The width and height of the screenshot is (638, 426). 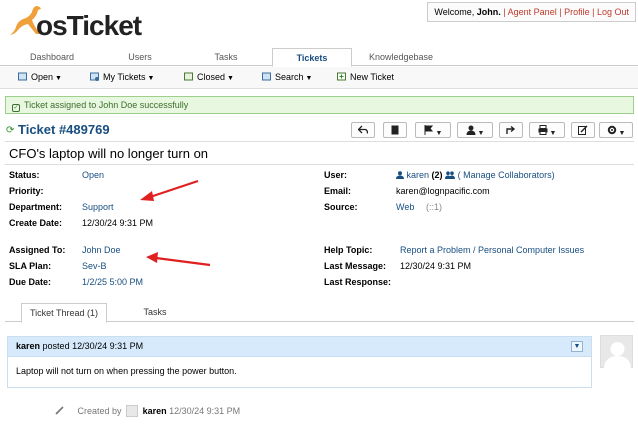 I want to click on status-value: Open, so click(x=93, y=175).